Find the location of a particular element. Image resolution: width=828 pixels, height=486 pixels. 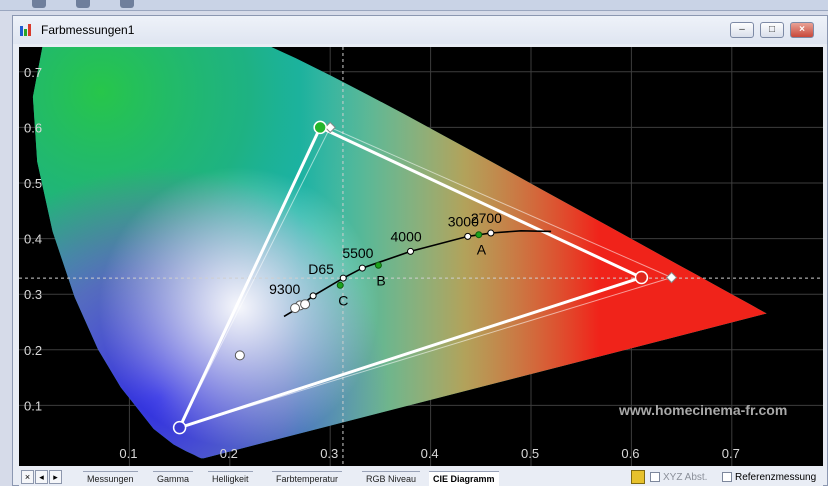

tab-cie-diagramm: CIE Diagramm is located at coordinates (464, 478).